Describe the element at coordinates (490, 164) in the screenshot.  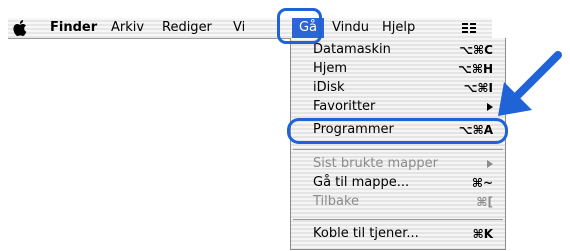
I see `submenu-arrow-icon` at that location.